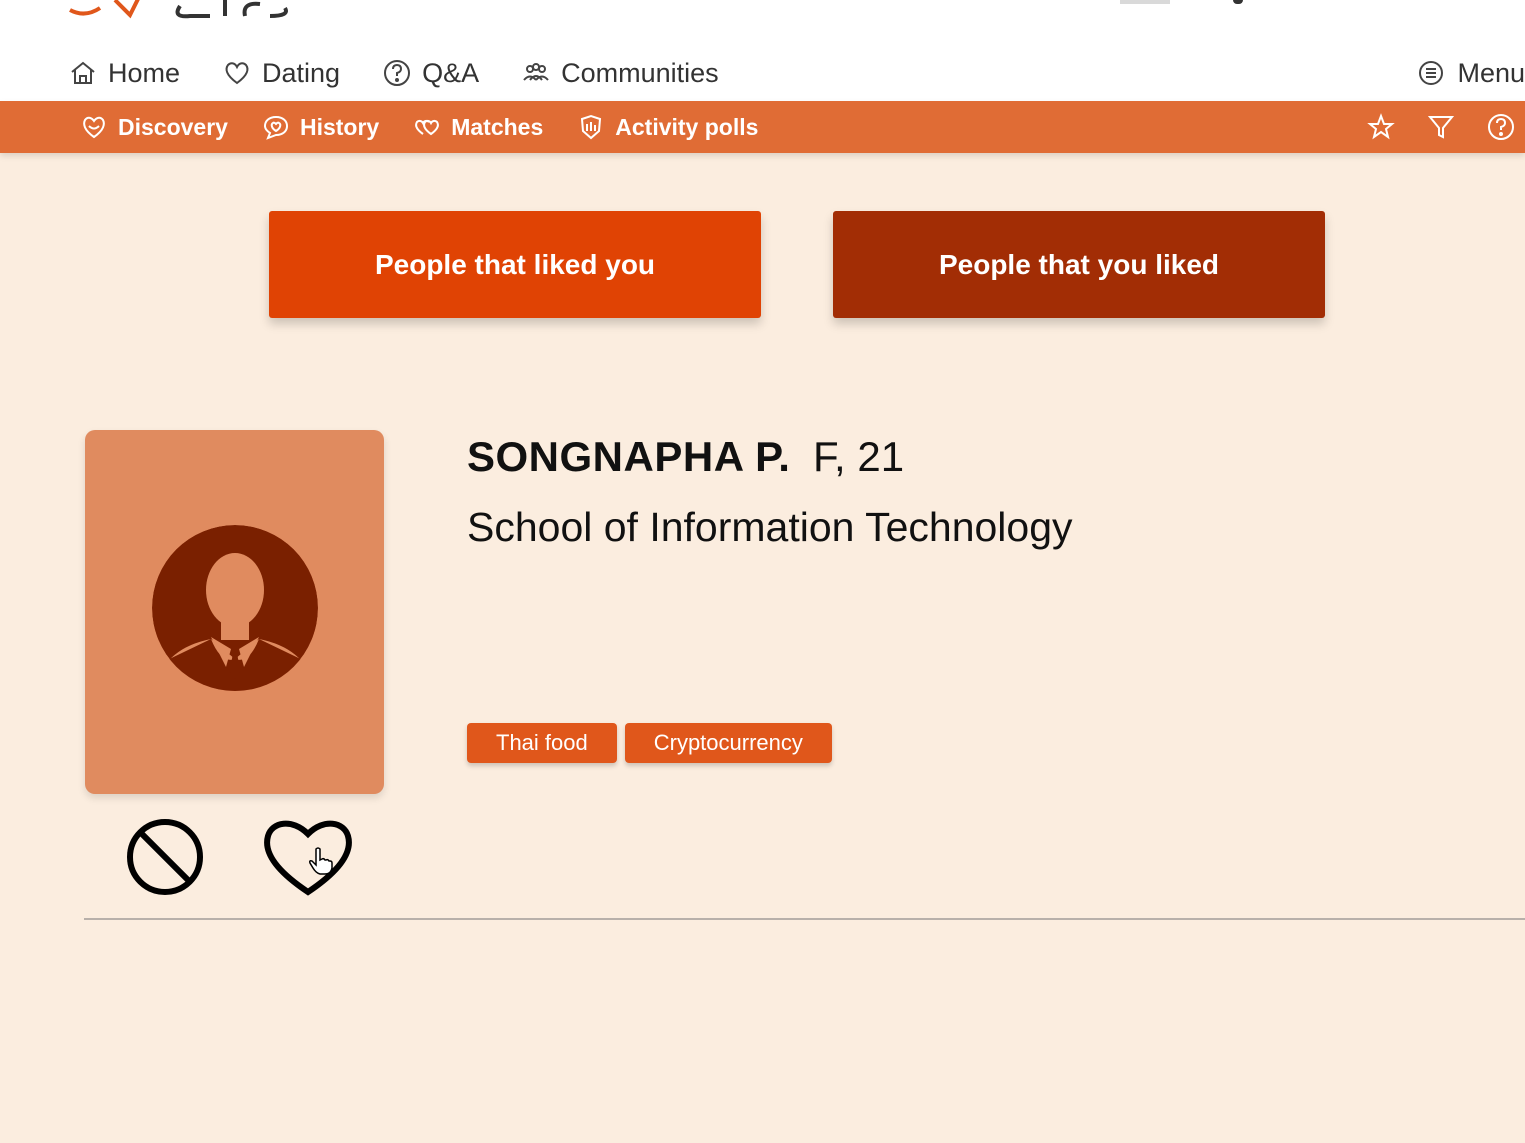 The width and height of the screenshot is (1525, 1143). I want to click on avatar-card, so click(234, 612).